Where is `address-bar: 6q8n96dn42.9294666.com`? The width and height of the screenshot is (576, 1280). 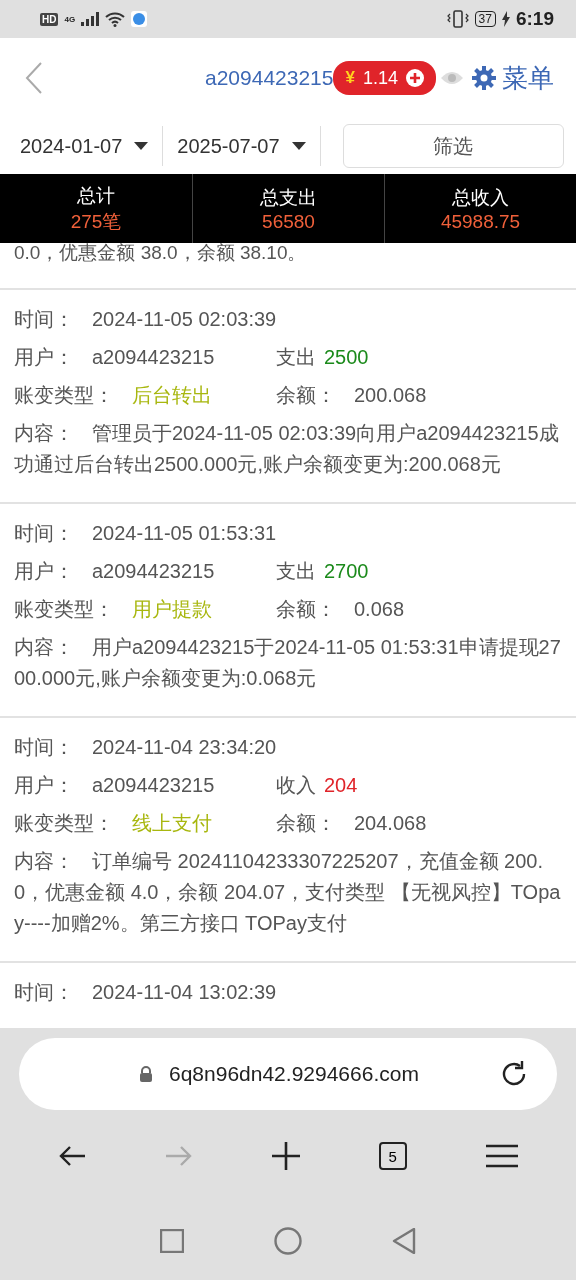 address-bar: 6q8n96dn42.9294666.com is located at coordinates (288, 1074).